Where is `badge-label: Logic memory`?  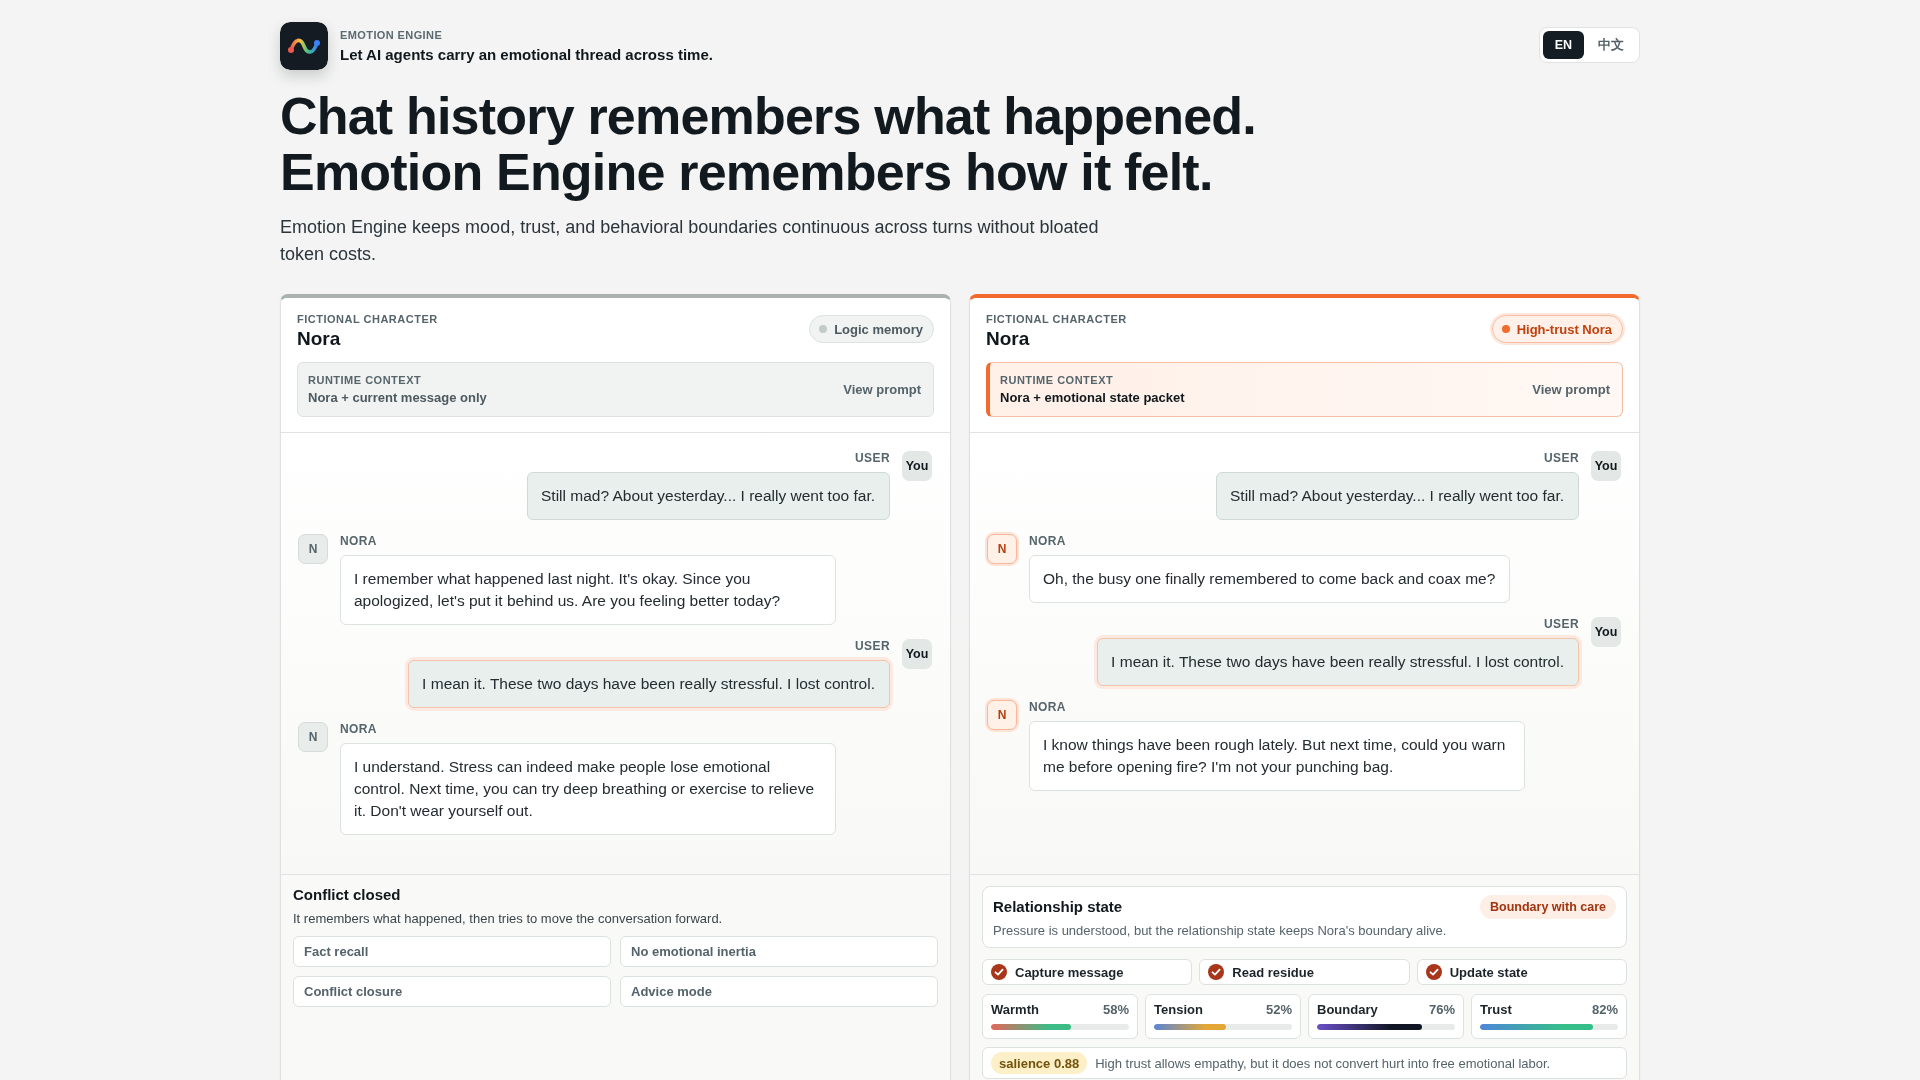
badge-label: Logic memory is located at coordinates (878, 329).